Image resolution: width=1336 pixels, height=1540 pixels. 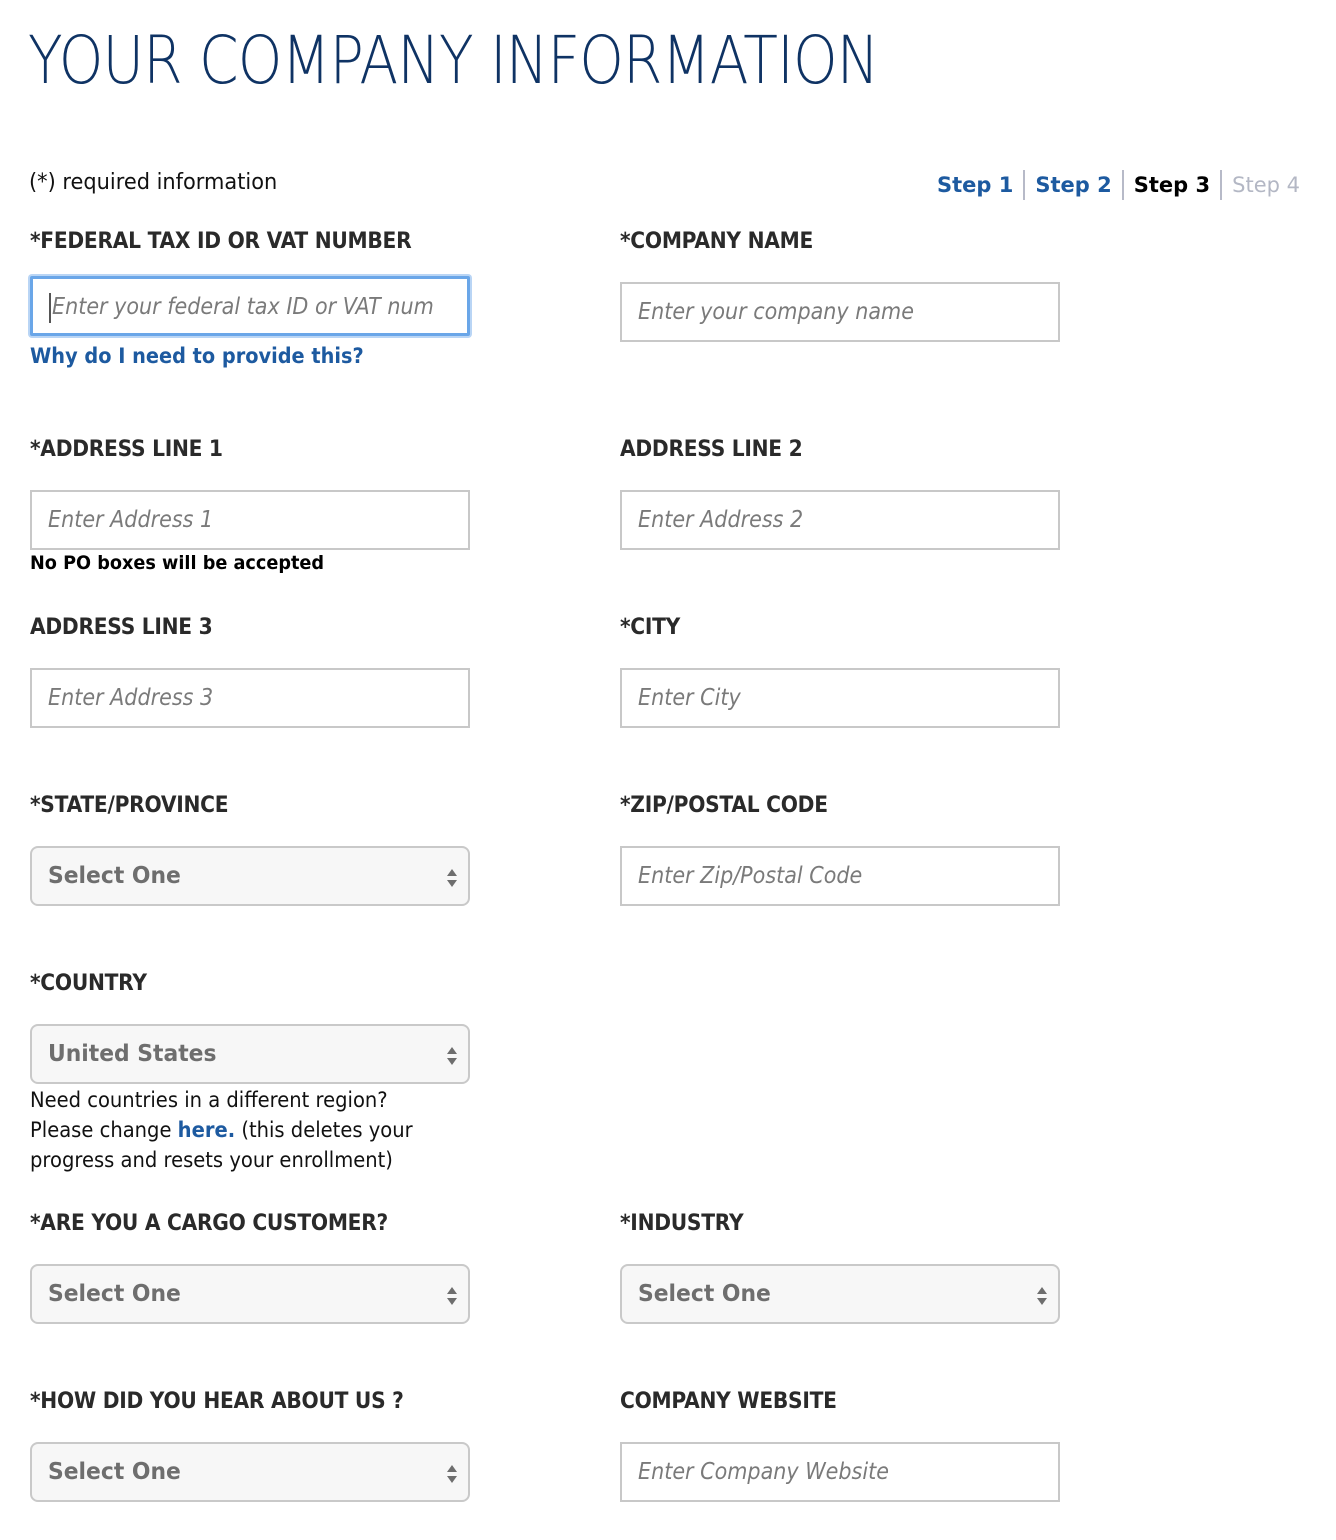 I want to click on address3-input: Enter Address 3, so click(x=250, y=698).